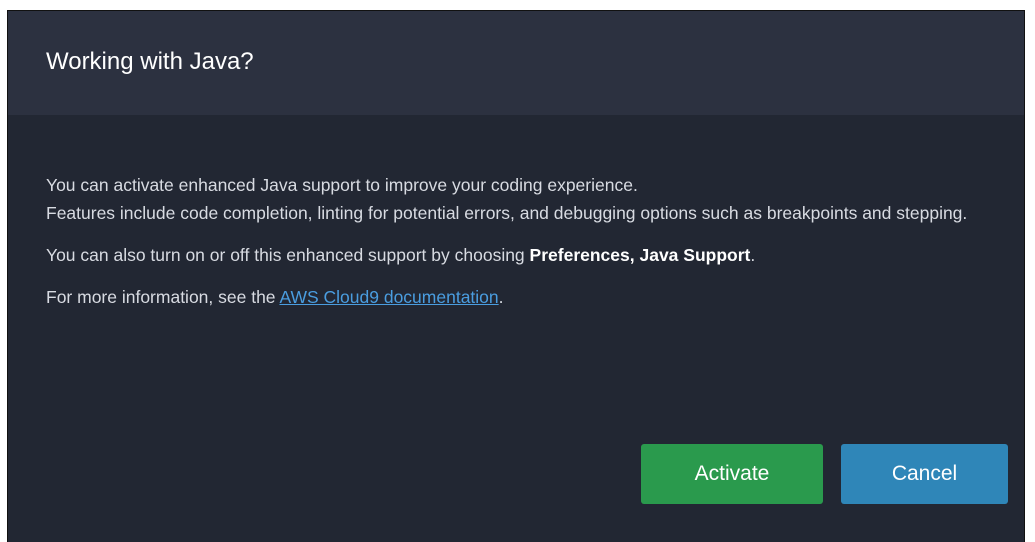 The height and width of the screenshot is (542, 1035). What do you see at coordinates (150, 61) in the screenshot?
I see `dialog-title: Working with Java?` at bounding box center [150, 61].